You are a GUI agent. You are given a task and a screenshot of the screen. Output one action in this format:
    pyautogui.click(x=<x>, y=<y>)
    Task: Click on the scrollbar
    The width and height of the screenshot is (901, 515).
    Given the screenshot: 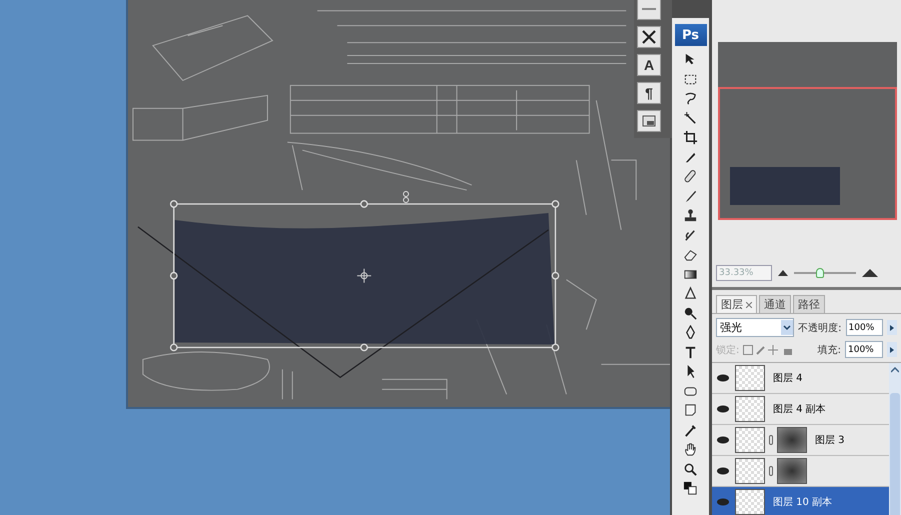 What is the action you would take?
    pyautogui.click(x=895, y=439)
    